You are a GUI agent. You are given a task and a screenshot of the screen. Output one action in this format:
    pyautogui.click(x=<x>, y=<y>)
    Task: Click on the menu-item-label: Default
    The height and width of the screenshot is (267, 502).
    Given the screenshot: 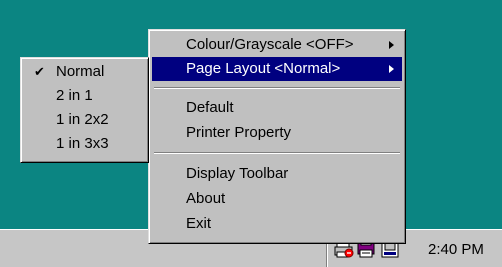 What is the action you would take?
    pyautogui.click(x=210, y=107)
    